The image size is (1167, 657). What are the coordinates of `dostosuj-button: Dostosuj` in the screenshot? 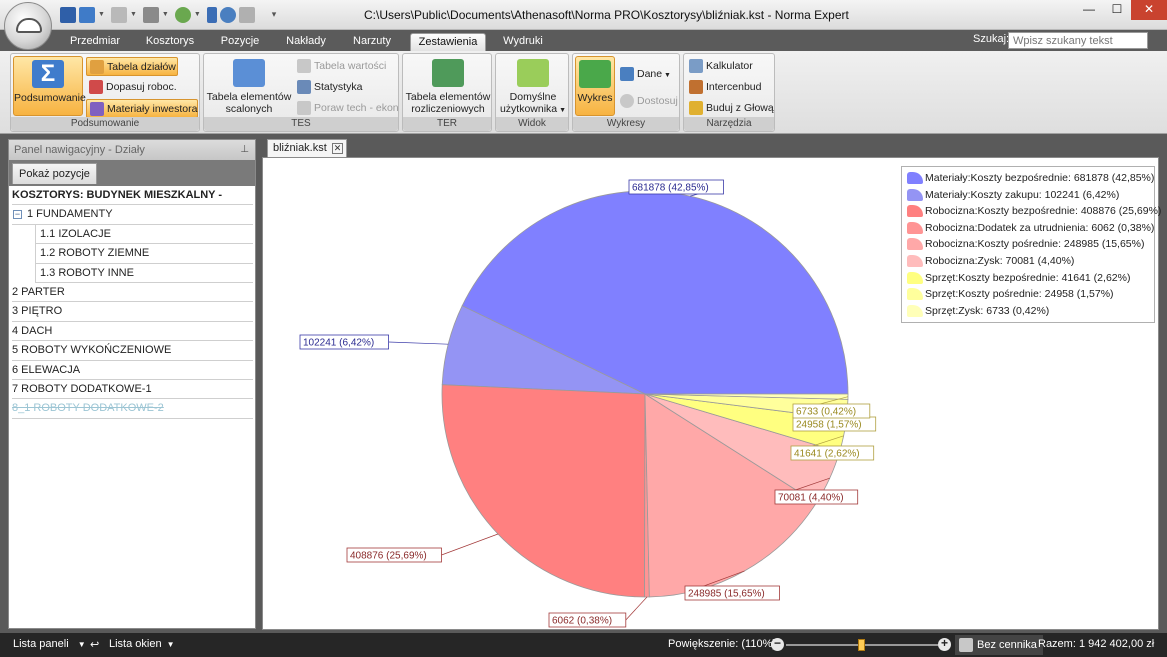 It's located at (647, 101).